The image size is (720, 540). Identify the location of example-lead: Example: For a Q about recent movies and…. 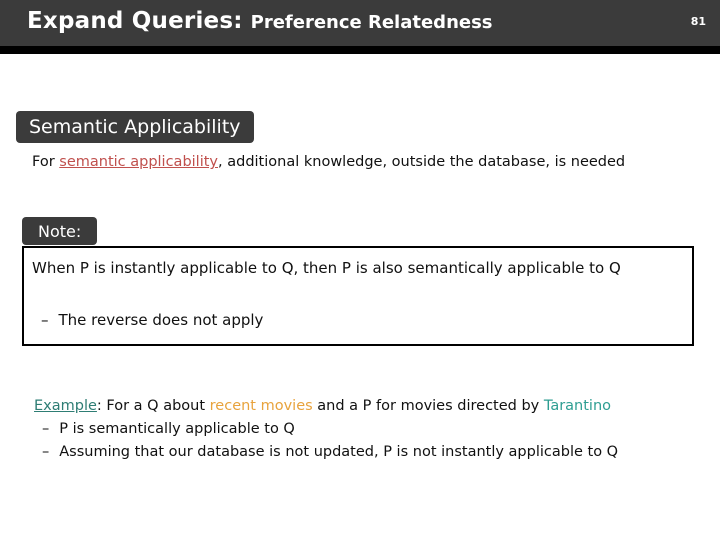
(366, 406).